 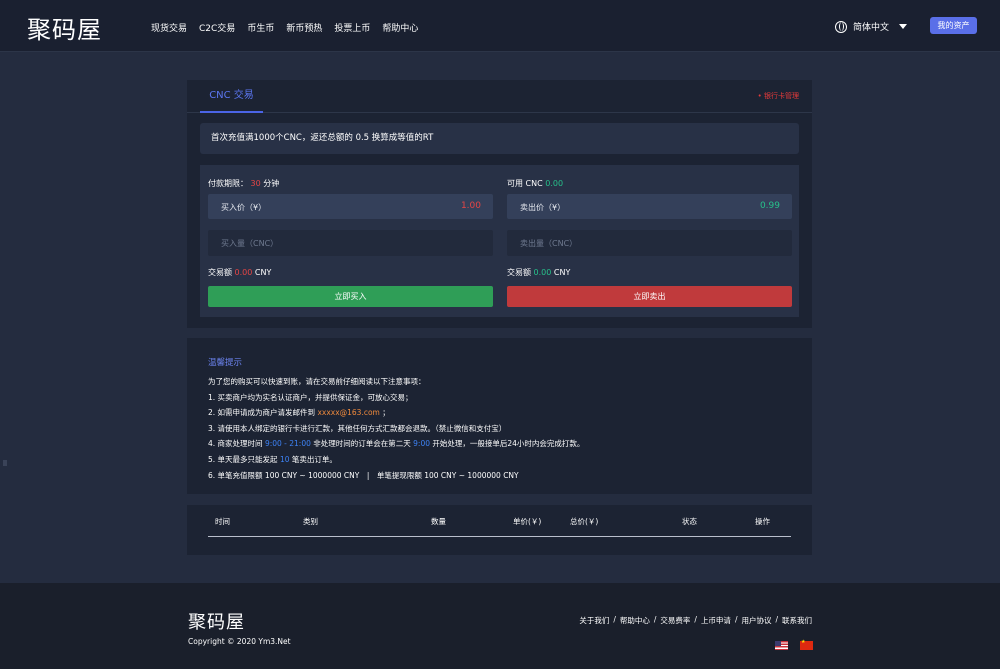 What do you see at coordinates (64, 27) in the screenshot?
I see `site-logo: 聚码屋` at bounding box center [64, 27].